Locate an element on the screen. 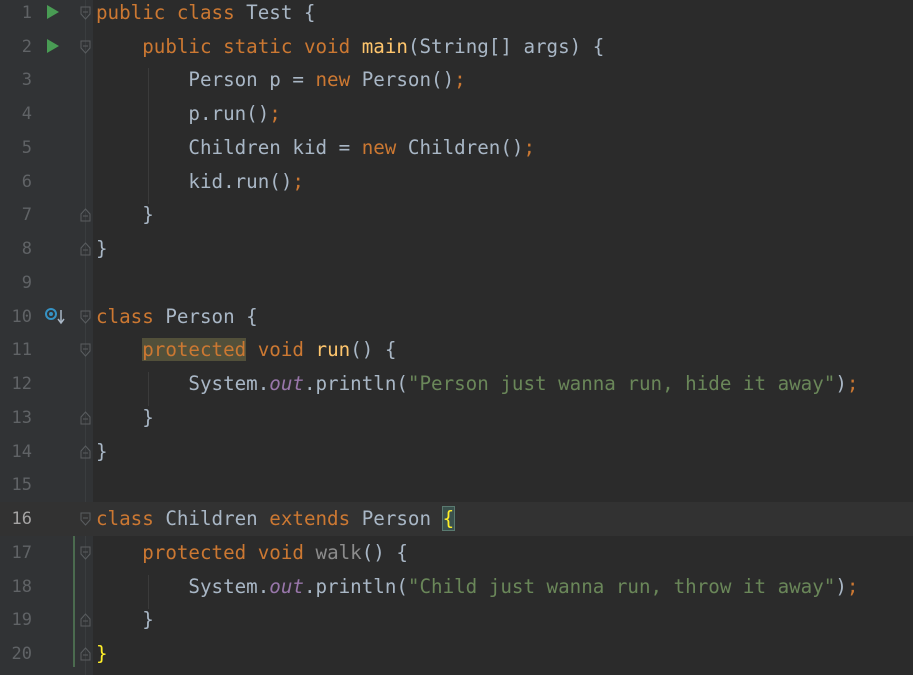  line-number: 17 is located at coordinates (21, 553).